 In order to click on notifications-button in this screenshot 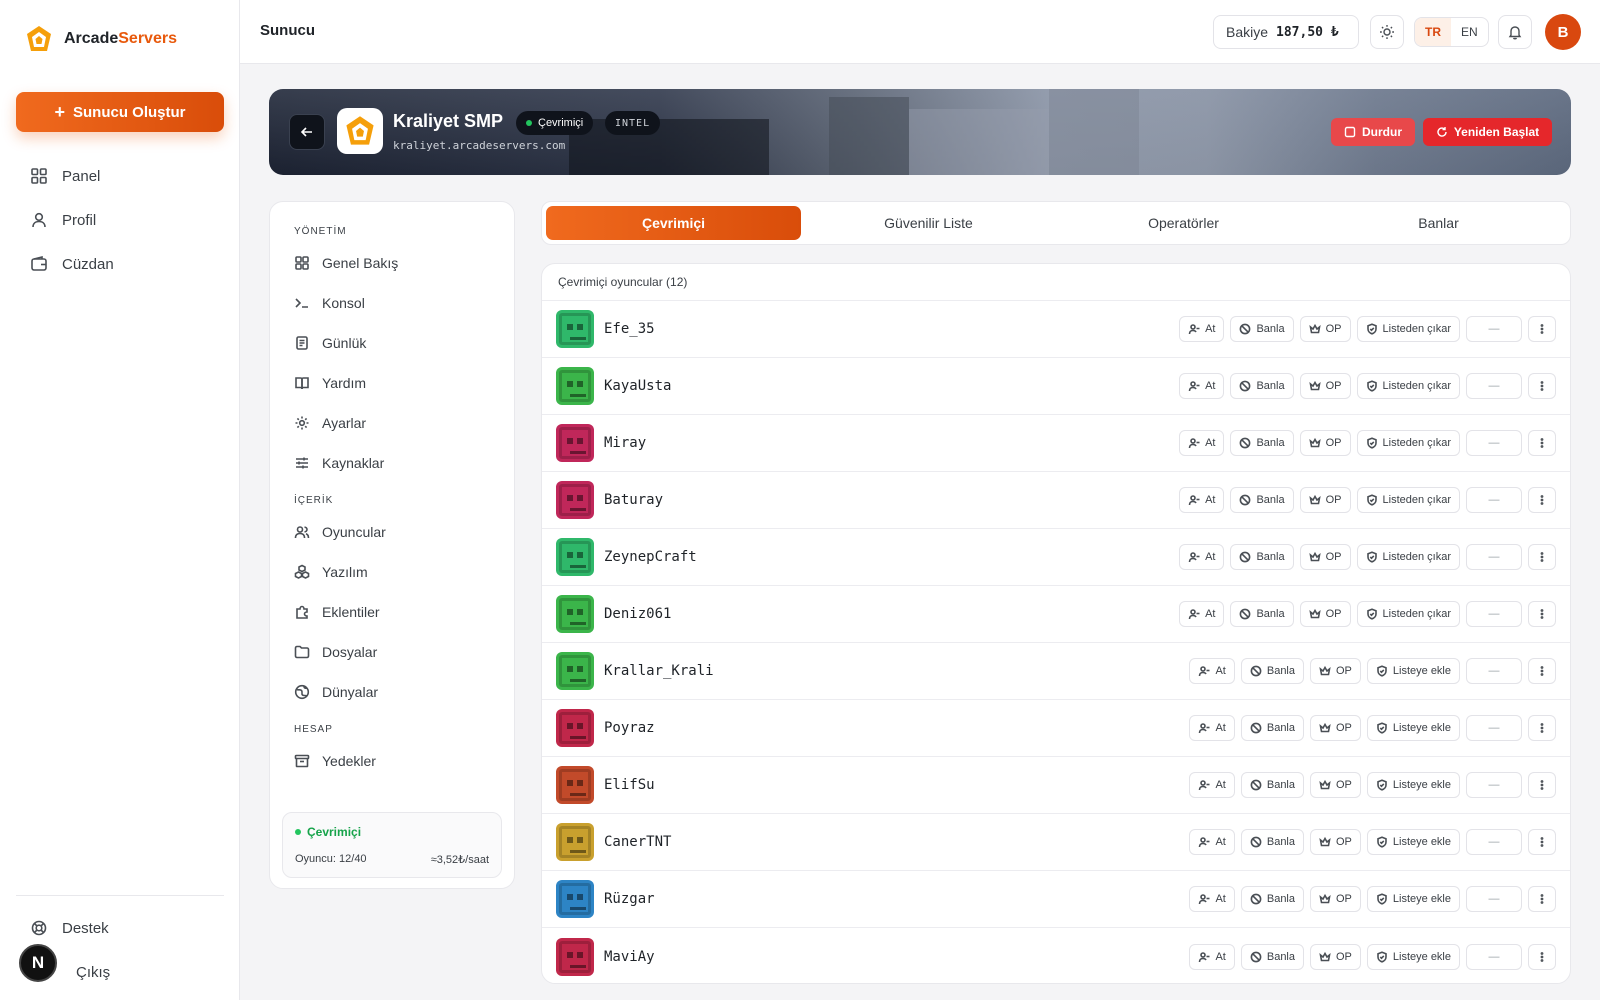, I will do `click(1515, 32)`.